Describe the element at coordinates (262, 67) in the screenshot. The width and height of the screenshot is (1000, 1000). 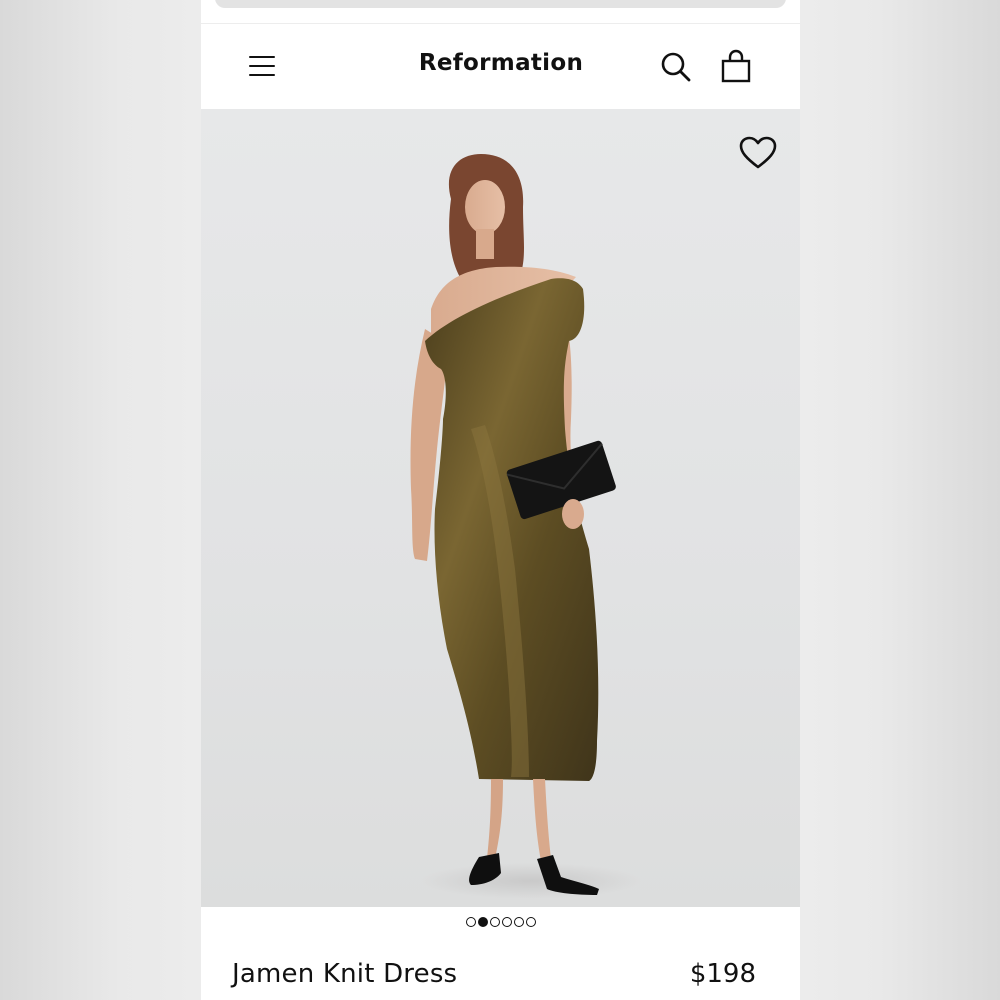
I see `hamburger-menu-icon` at that location.